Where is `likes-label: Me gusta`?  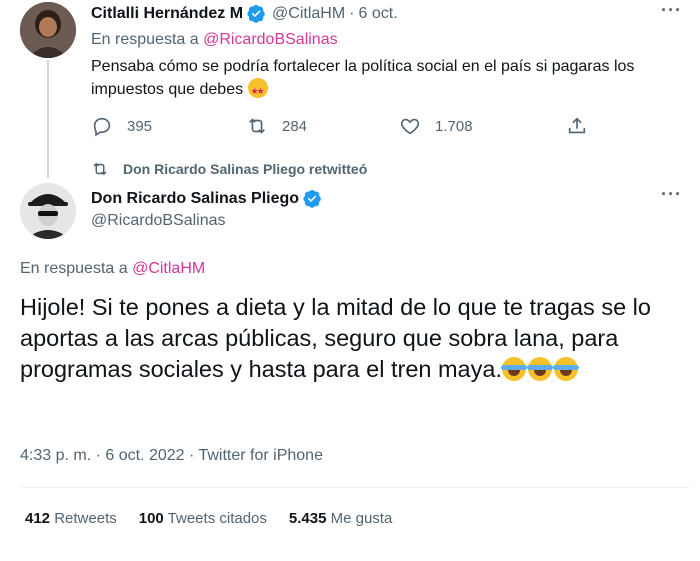
likes-label: Me gusta is located at coordinates (361, 518).